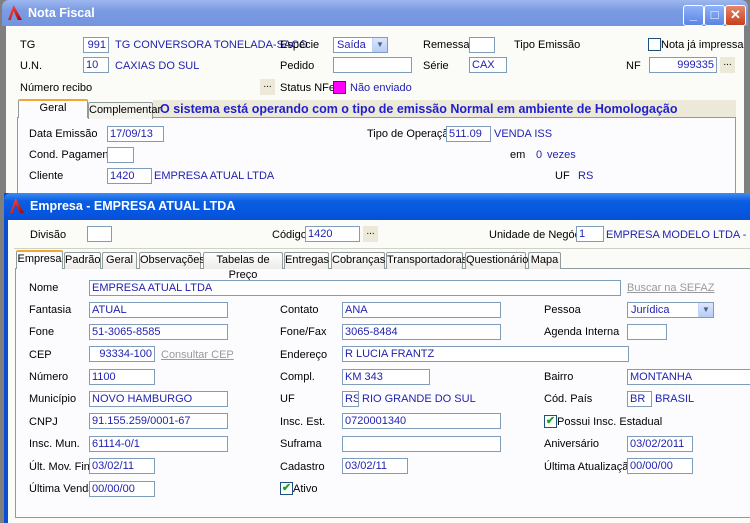 Image resolution: width=750 pixels, height=523 pixels. Describe the element at coordinates (660, 466) in the screenshot. I see `ult-atual-input: 00/00/00` at that location.